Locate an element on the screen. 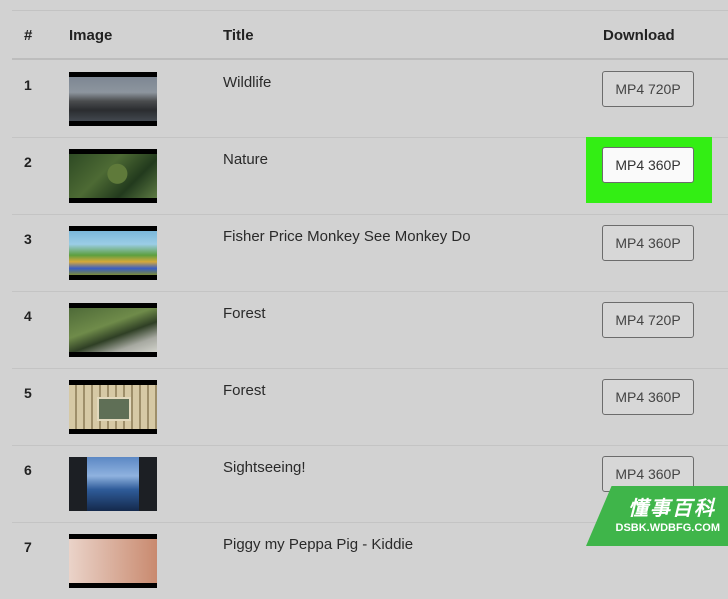 Image resolution: width=728 pixels, height=599 pixels. header-number: # is located at coordinates (28, 35).